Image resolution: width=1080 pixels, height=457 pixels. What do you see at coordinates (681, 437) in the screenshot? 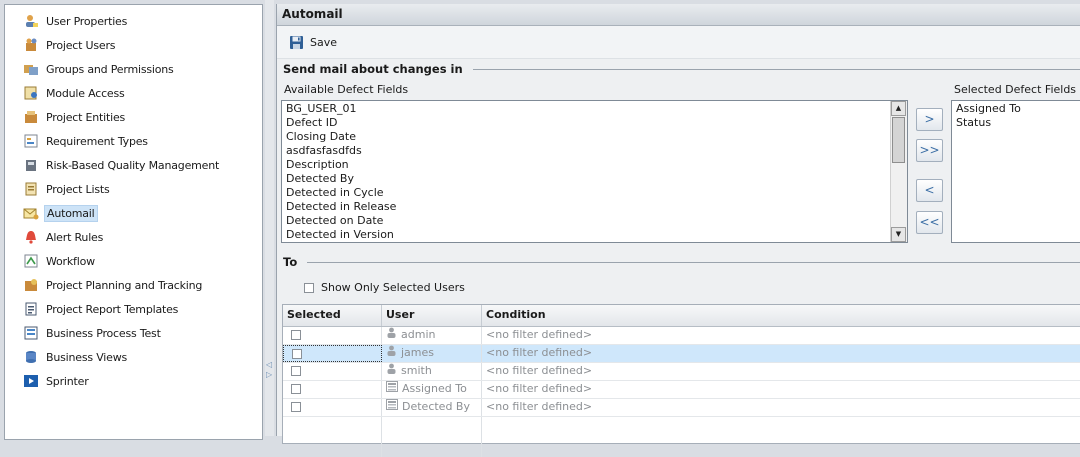
I see `grid-empty-area` at bounding box center [681, 437].